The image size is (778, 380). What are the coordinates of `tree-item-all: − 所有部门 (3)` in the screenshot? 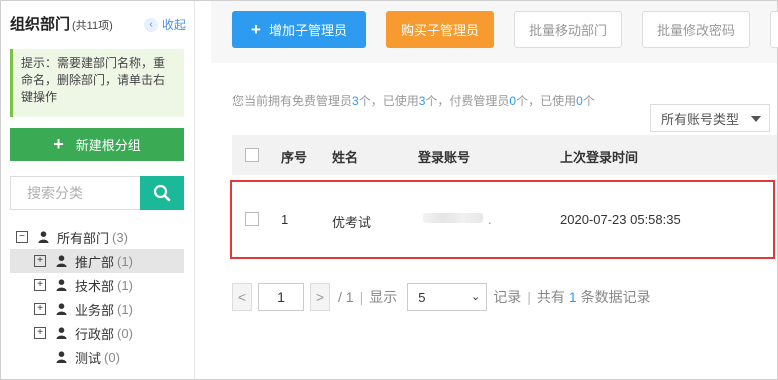 It's located at (97, 237).